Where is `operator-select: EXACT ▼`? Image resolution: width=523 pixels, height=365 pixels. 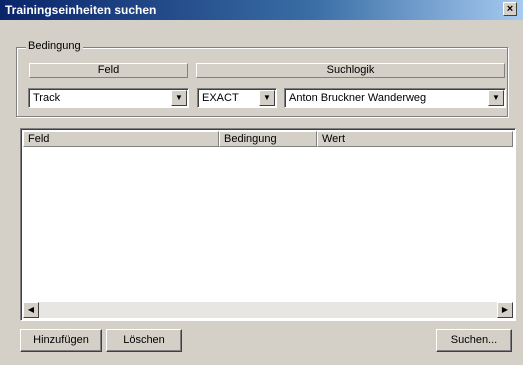 operator-select: EXACT ▼ is located at coordinates (237, 98).